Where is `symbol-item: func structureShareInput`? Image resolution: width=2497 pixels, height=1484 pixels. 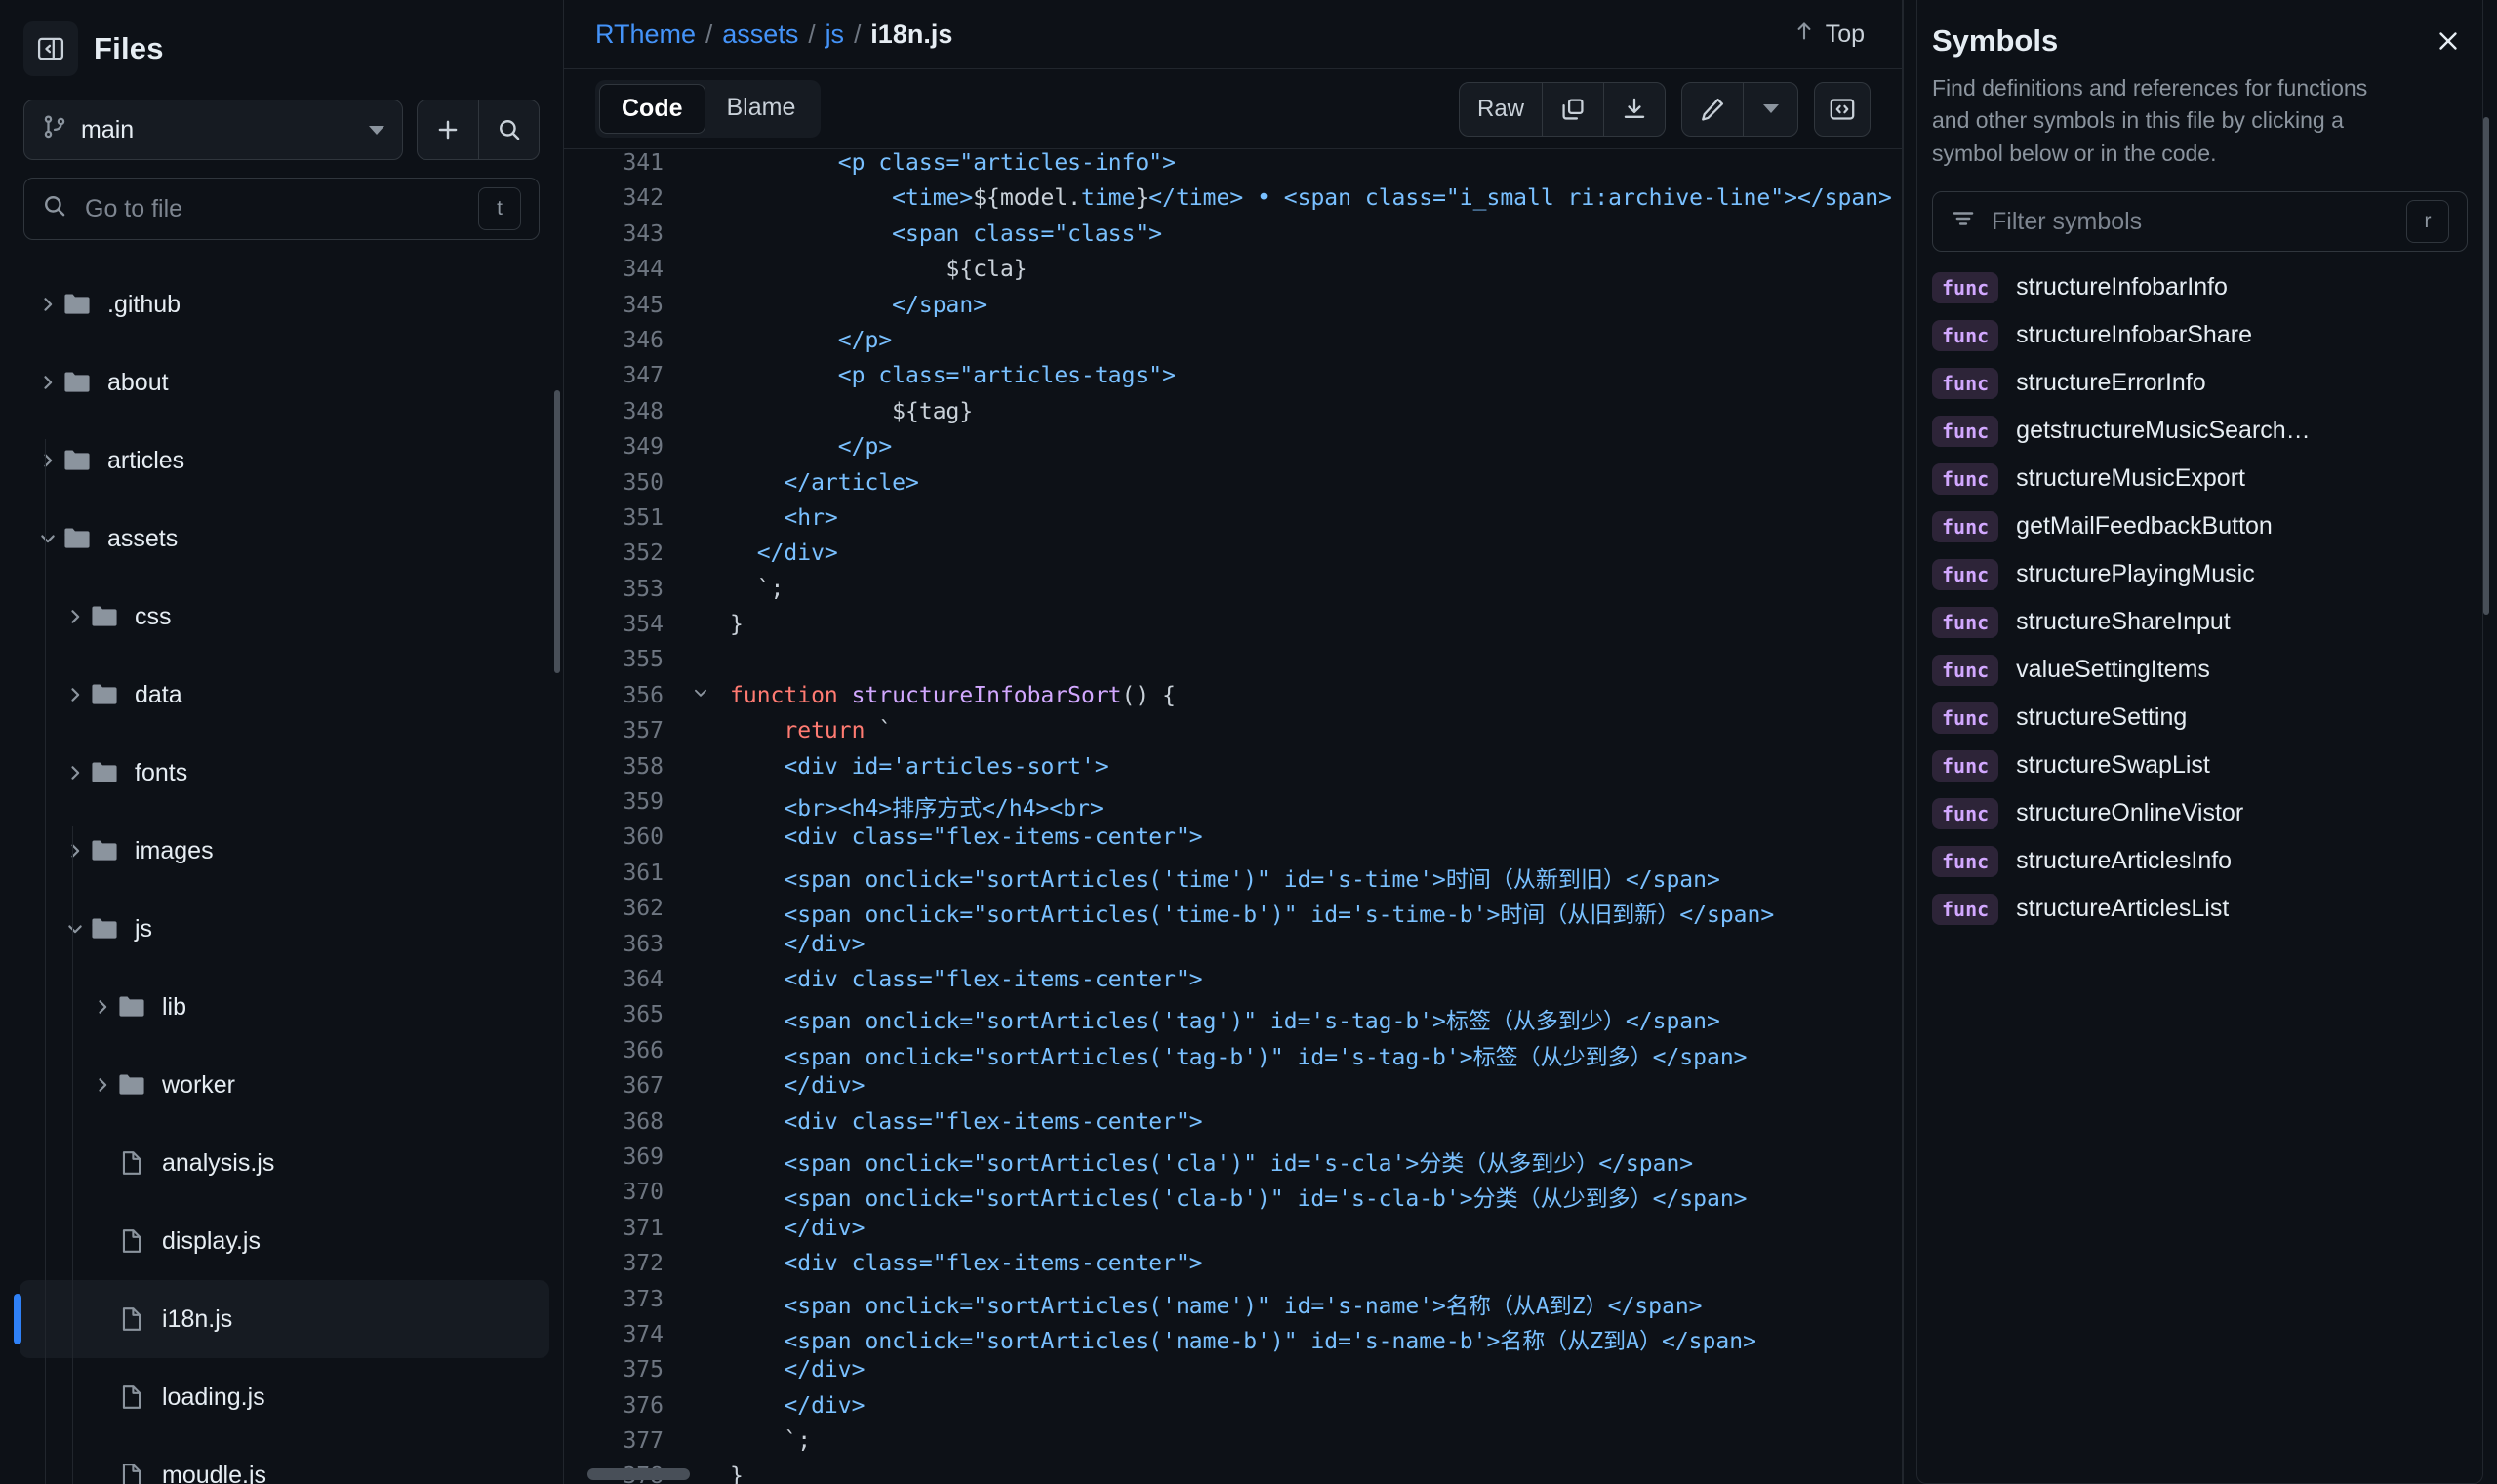 symbol-item: func structureShareInput is located at coordinates (2200, 622).